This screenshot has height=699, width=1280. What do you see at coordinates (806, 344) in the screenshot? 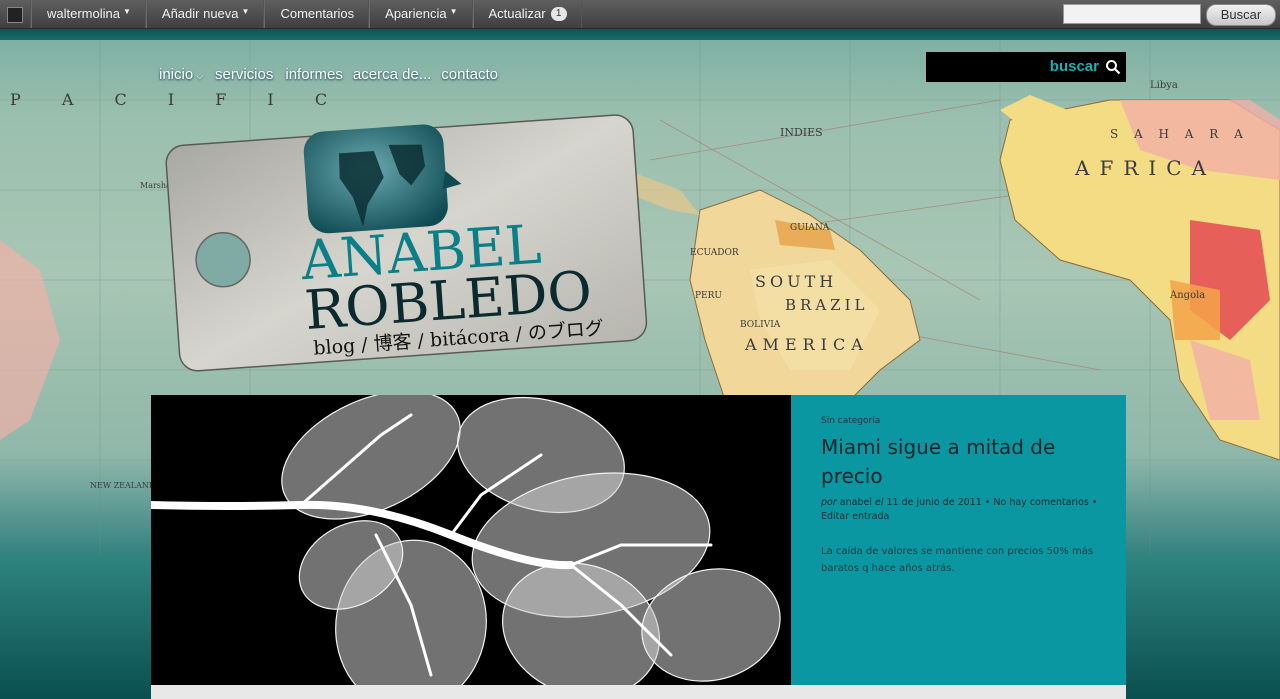
I see `map-label-america: AMERICA` at bounding box center [806, 344].